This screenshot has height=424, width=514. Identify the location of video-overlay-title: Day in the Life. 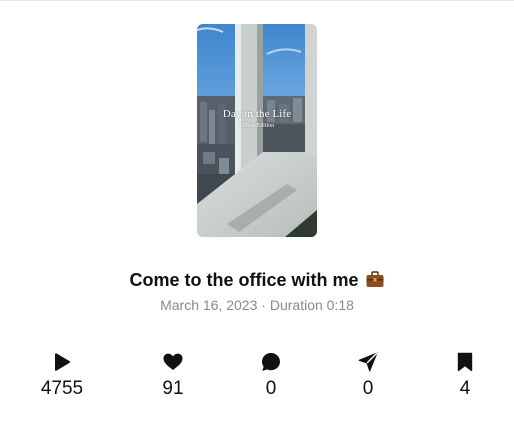
(257, 114).